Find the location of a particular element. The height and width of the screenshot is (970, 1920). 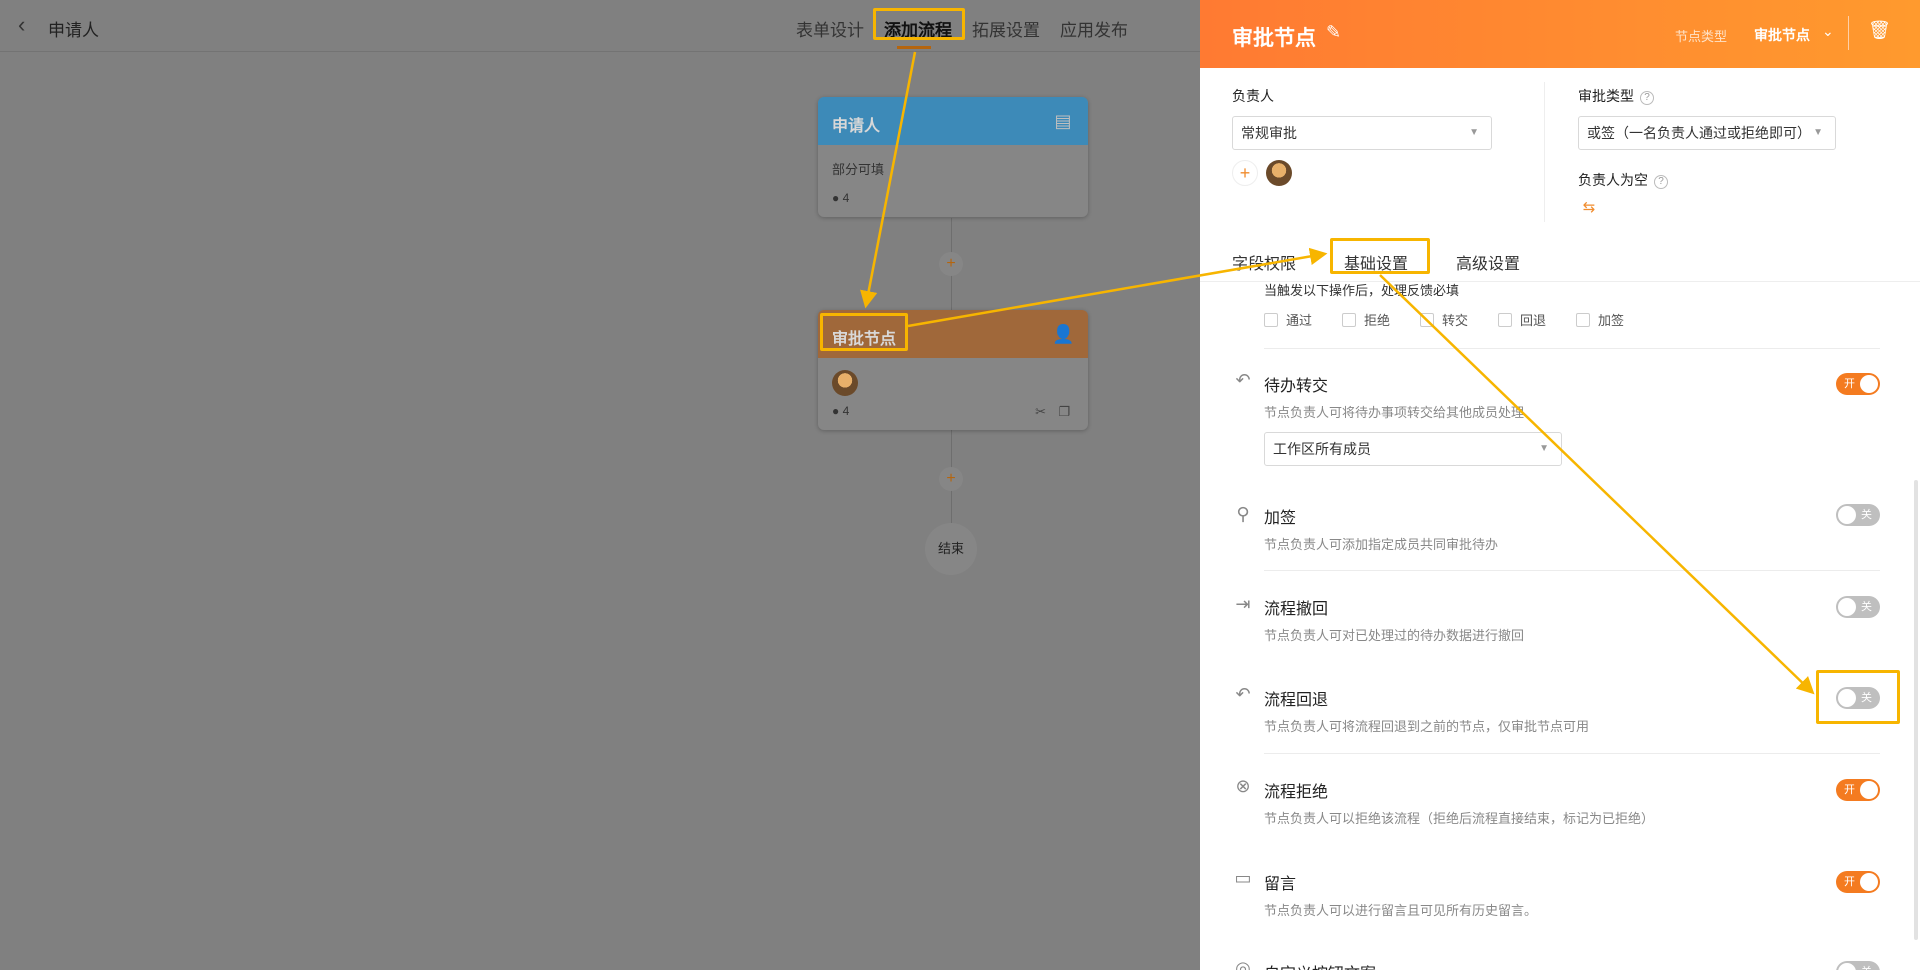

arrow-tab-to-node is located at coordinates (888, 180).